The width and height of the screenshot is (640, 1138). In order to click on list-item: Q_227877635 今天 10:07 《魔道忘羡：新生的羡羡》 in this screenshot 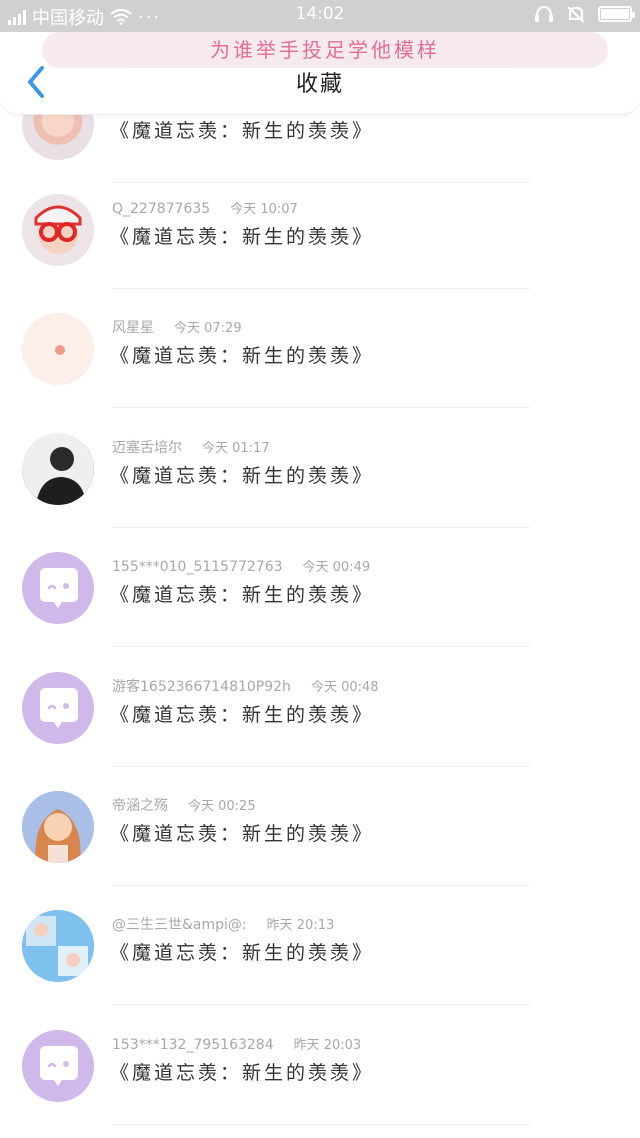, I will do `click(320, 229)`.